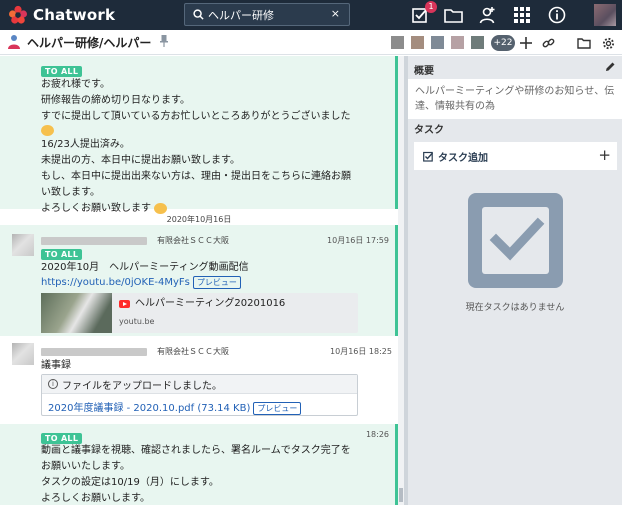 The width and height of the screenshot is (622, 505). Describe the element at coordinates (428, 156) in the screenshot. I see `task-check-icon` at that location.